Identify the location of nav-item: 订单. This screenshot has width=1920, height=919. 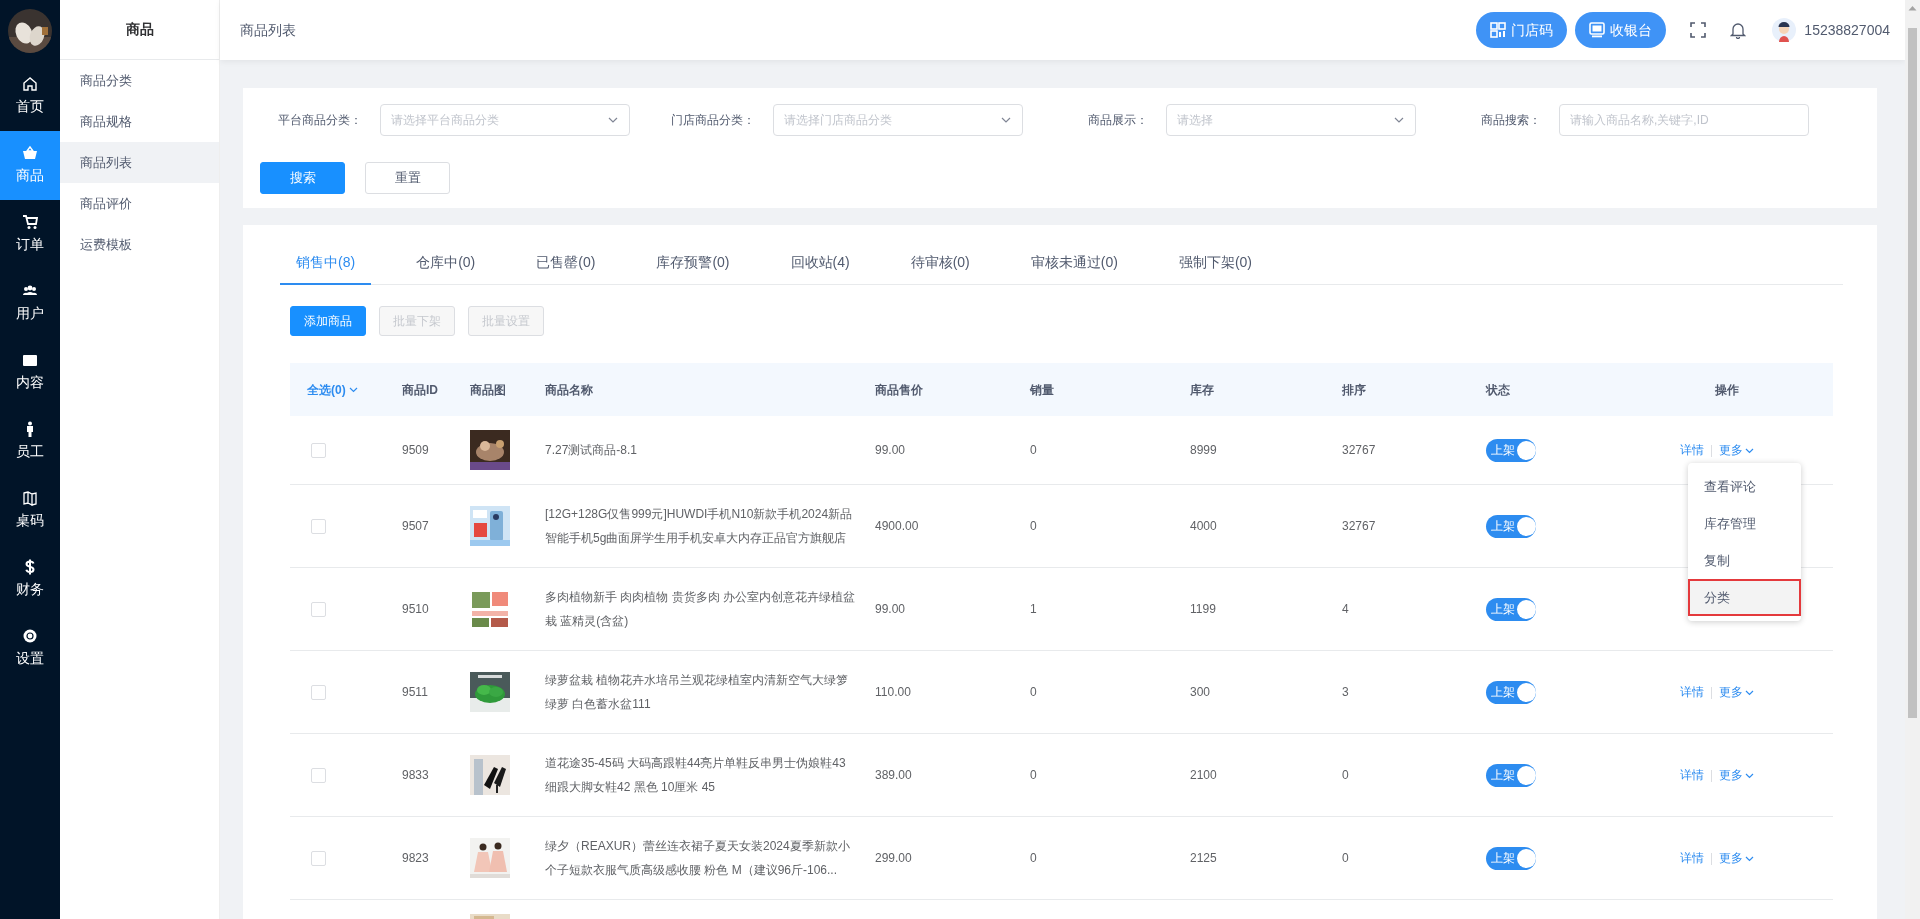
(30, 234).